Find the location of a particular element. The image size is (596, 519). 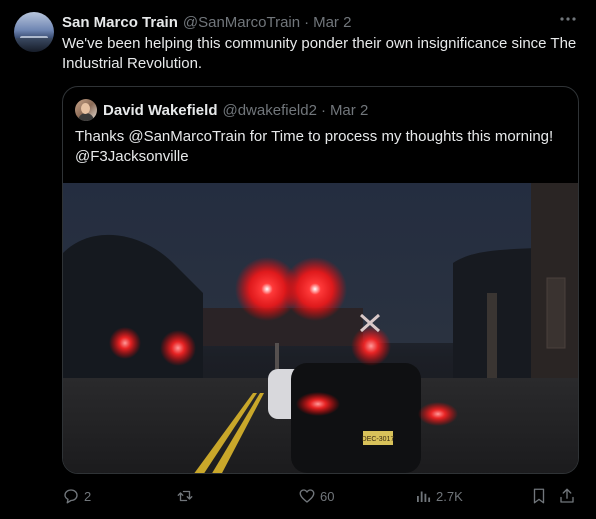

avatar-ground-shape is located at coordinates (34, 45).